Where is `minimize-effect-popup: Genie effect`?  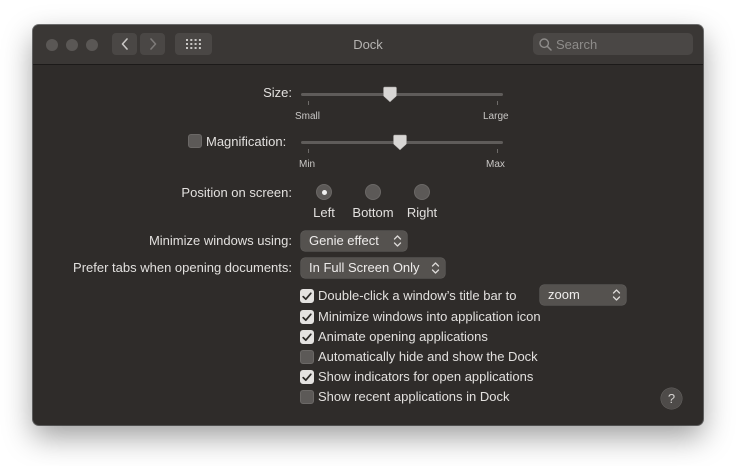
minimize-effect-popup: Genie effect is located at coordinates (354, 241).